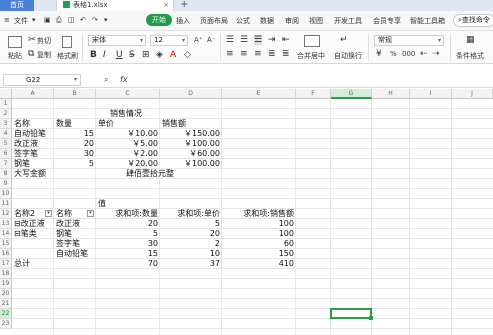 This screenshot has width=493, height=335. What do you see at coordinates (6, 154) in the screenshot?
I see `row-header-6: 6` at bounding box center [6, 154].